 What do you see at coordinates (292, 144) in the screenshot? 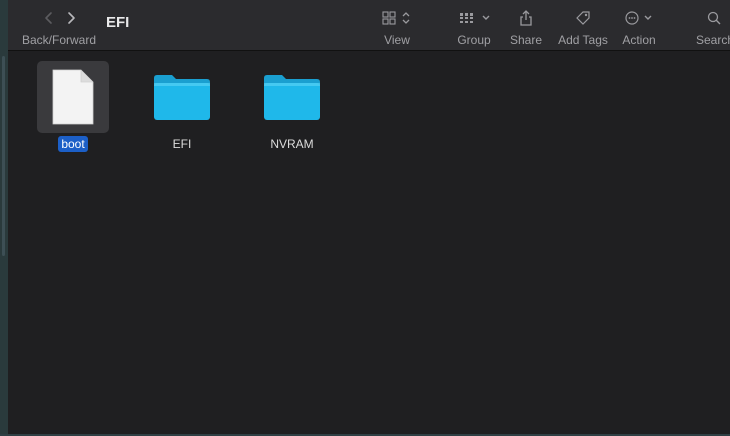
I see `folder-name: NVRAM` at bounding box center [292, 144].